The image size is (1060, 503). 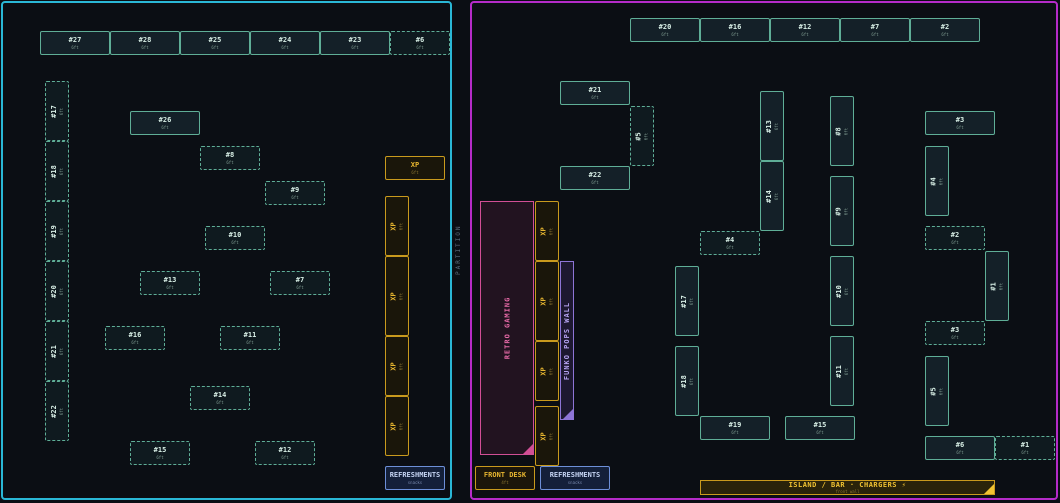 What do you see at coordinates (575, 478) in the screenshot?
I see `refreshments-right: REFRESHMENTS snacks` at bounding box center [575, 478].